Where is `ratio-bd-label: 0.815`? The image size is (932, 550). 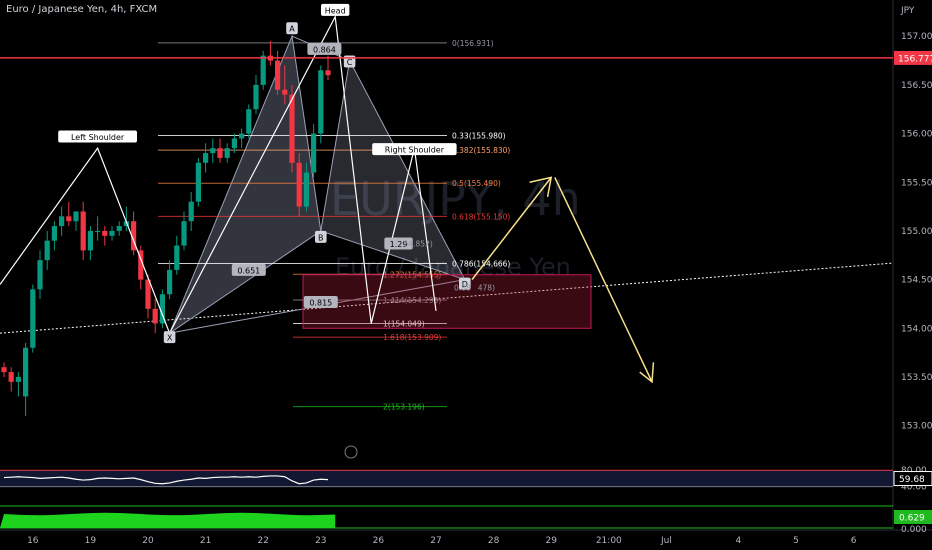
ratio-bd-label: 0.815 is located at coordinates (320, 302).